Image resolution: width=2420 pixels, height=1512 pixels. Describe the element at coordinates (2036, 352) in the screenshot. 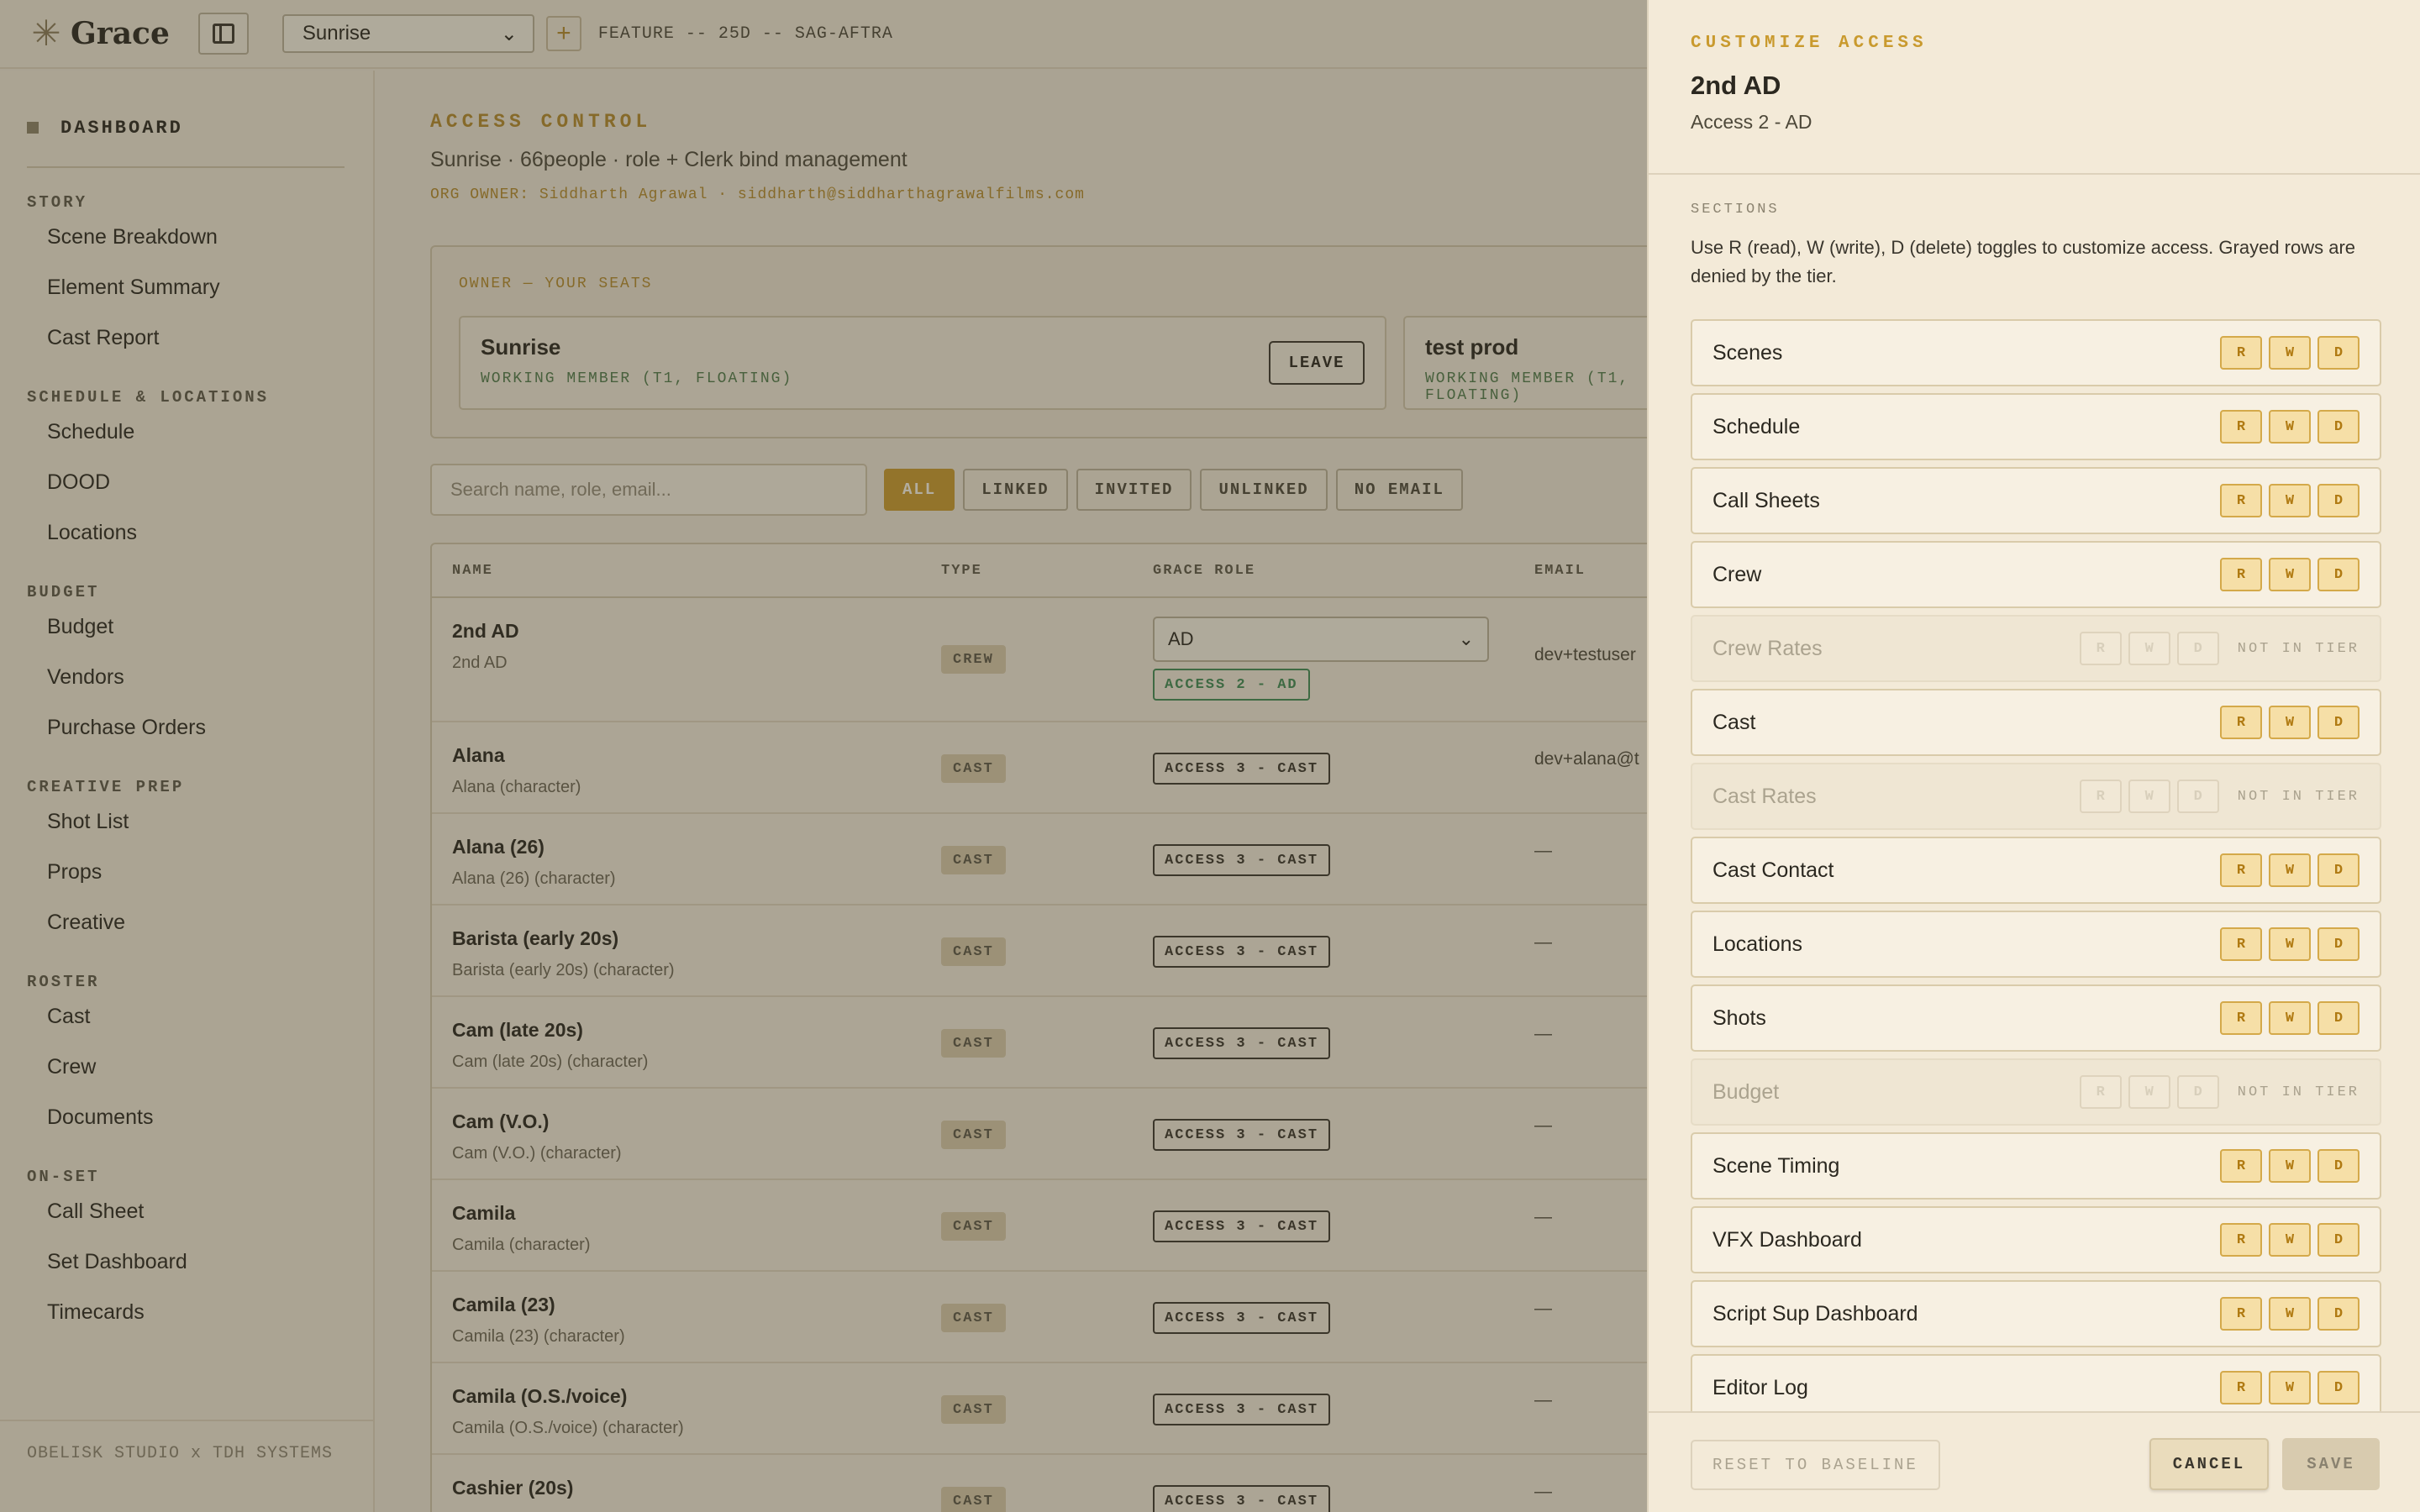

I see `permission-row: Scenes R W D` at that location.